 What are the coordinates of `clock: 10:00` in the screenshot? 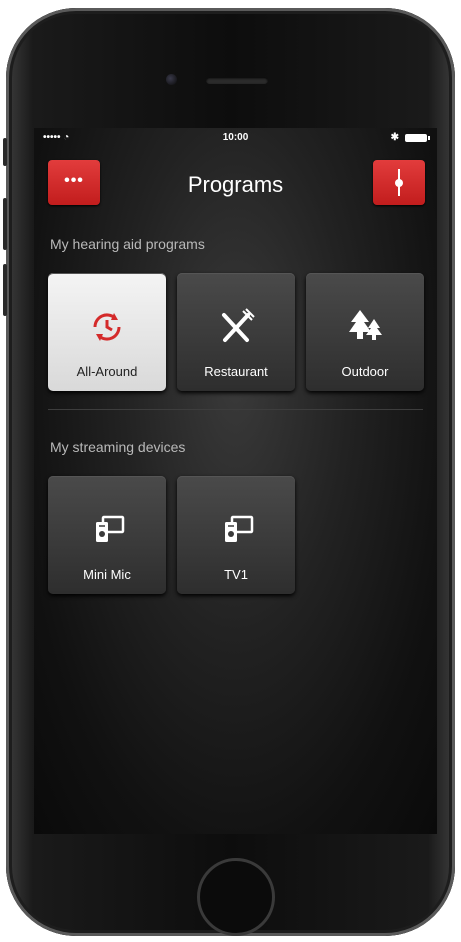 It's located at (235, 137).